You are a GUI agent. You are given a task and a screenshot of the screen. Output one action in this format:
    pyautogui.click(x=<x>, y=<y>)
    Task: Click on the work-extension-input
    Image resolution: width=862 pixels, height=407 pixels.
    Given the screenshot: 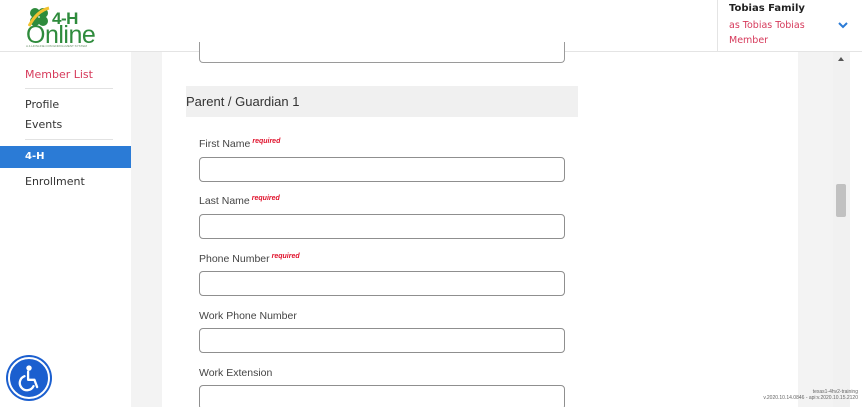 What is the action you would take?
    pyautogui.click(x=382, y=396)
    